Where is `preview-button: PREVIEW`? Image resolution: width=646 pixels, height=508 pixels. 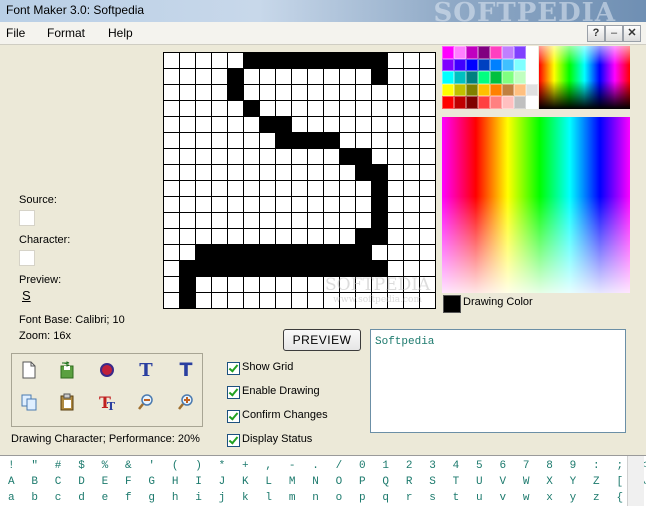
preview-button: PREVIEW is located at coordinates (322, 340).